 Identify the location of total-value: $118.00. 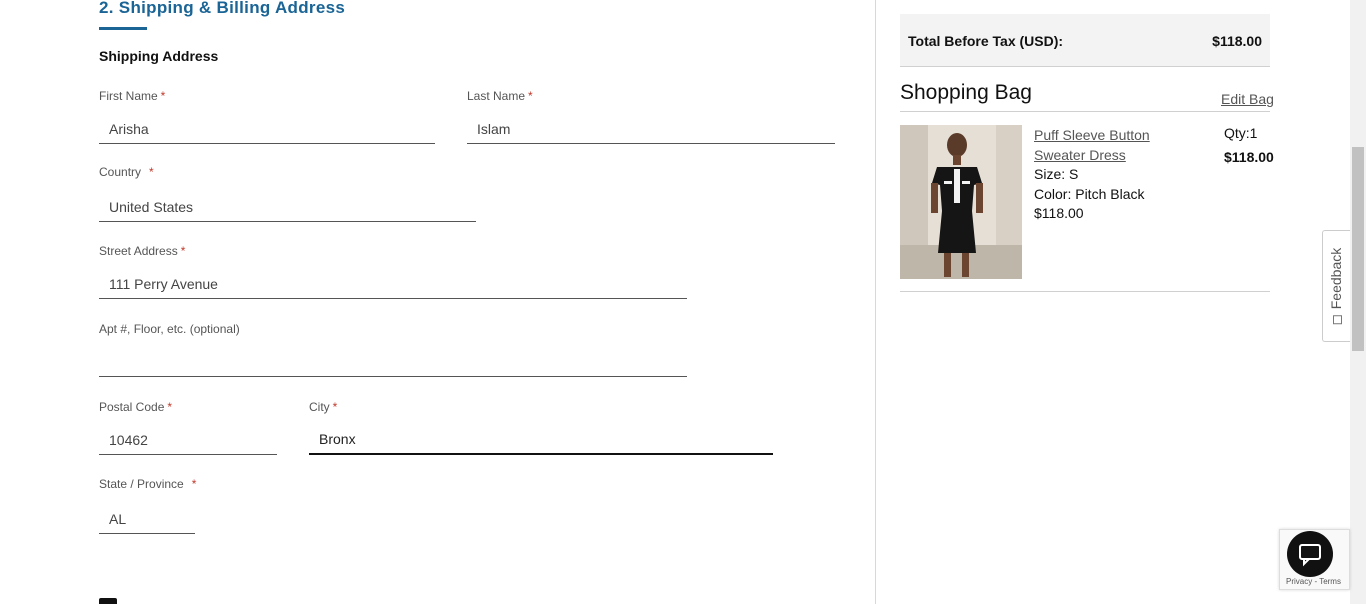
(1237, 41).